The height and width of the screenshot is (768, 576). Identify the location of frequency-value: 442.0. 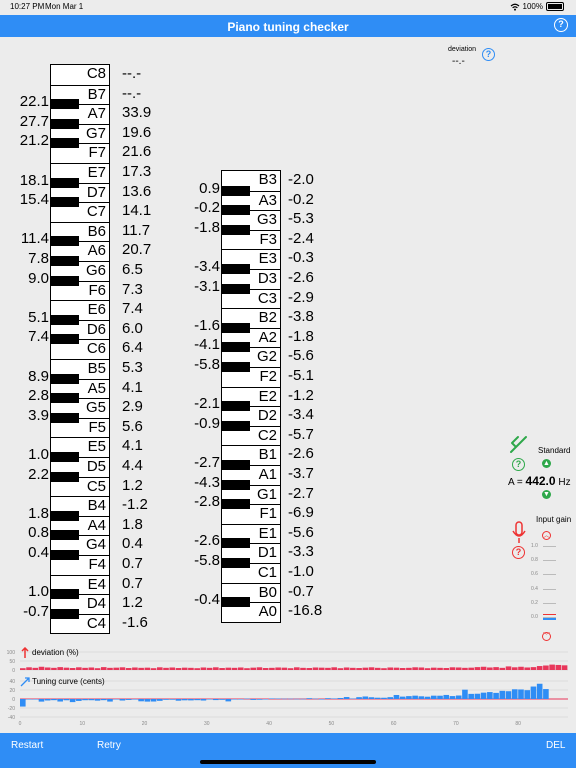
(540, 481).